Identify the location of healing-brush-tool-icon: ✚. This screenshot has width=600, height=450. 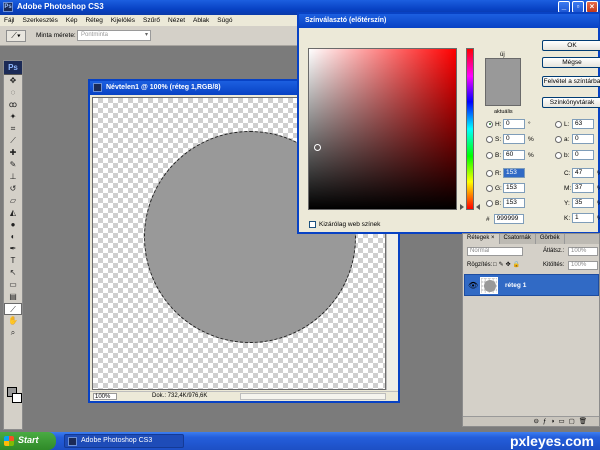
(13, 153).